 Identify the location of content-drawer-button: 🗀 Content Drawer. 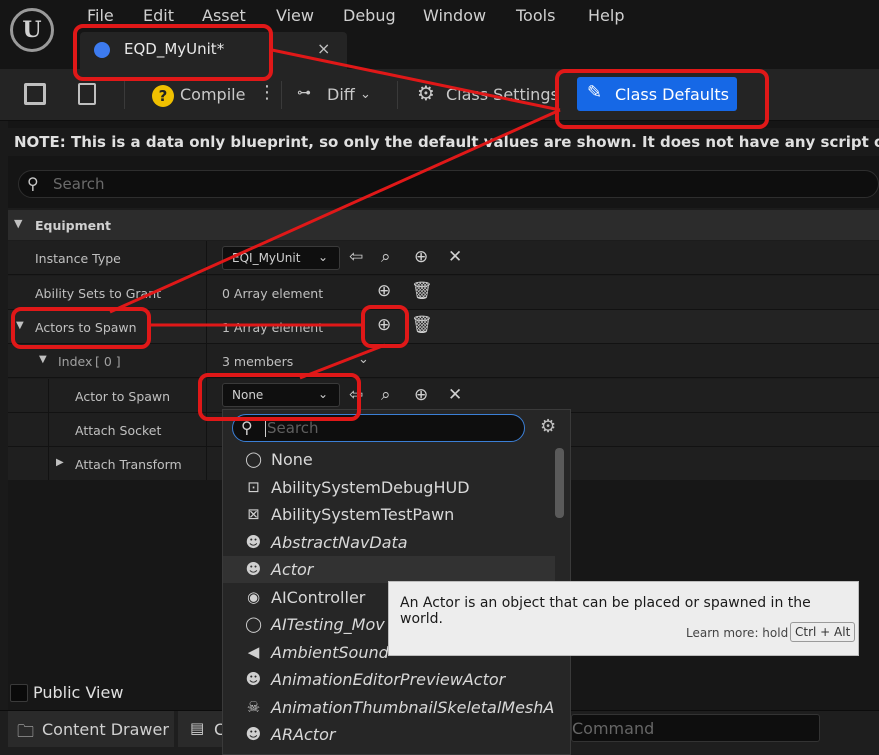
(91, 729).